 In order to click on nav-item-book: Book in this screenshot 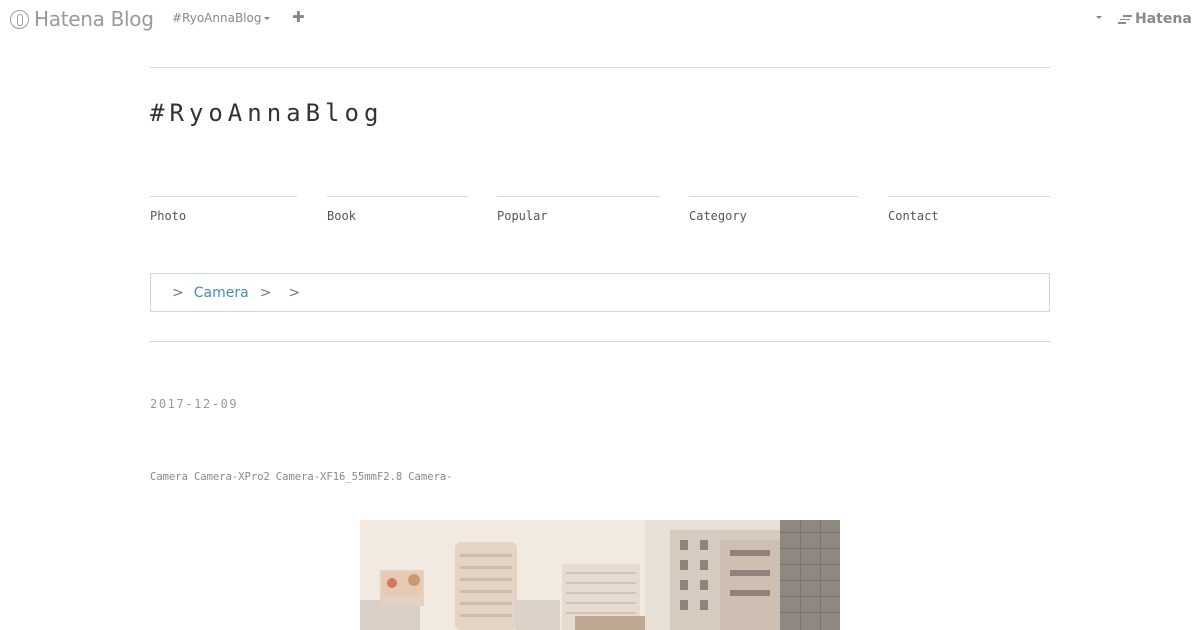, I will do `click(397, 211)`.